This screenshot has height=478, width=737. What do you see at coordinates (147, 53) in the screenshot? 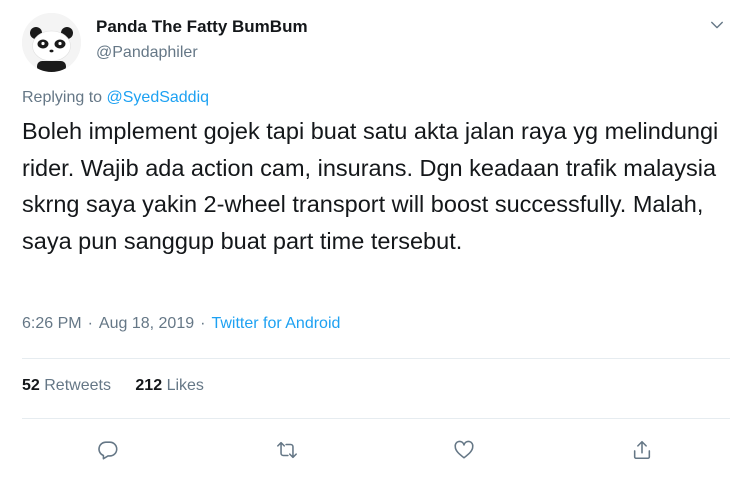
I see `author-handle: @Pandaphiler` at bounding box center [147, 53].